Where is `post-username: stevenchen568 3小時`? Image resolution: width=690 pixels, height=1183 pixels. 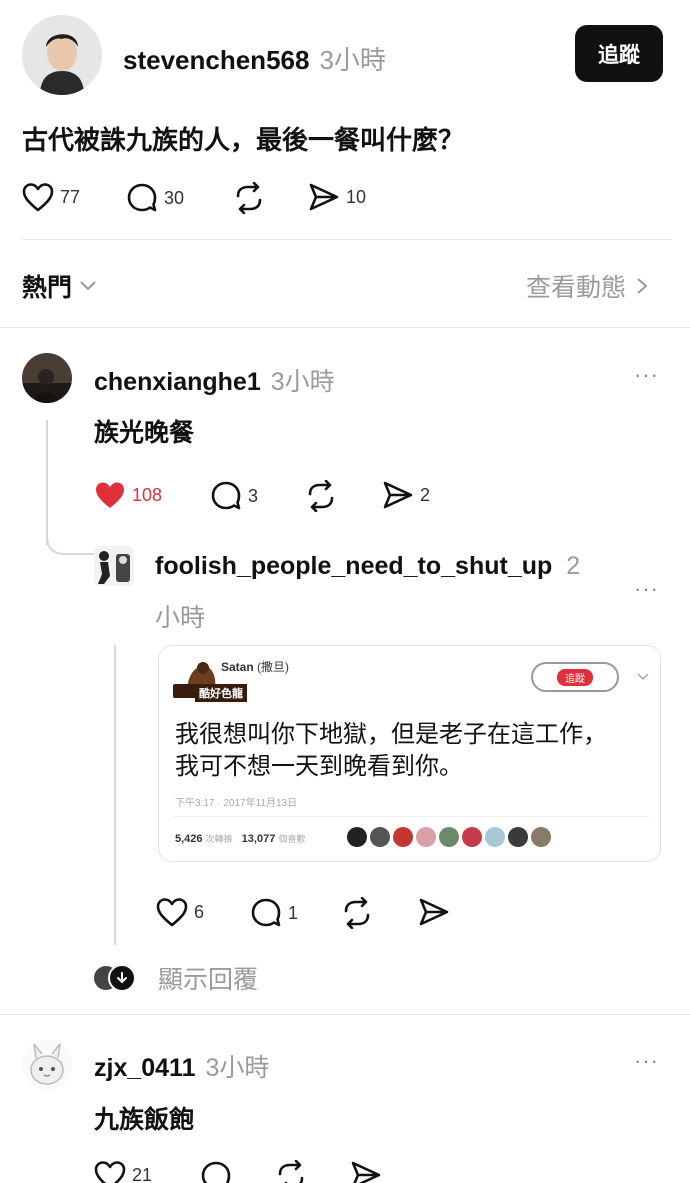
post-username: stevenchen568 3小時 is located at coordinates (254, 58).